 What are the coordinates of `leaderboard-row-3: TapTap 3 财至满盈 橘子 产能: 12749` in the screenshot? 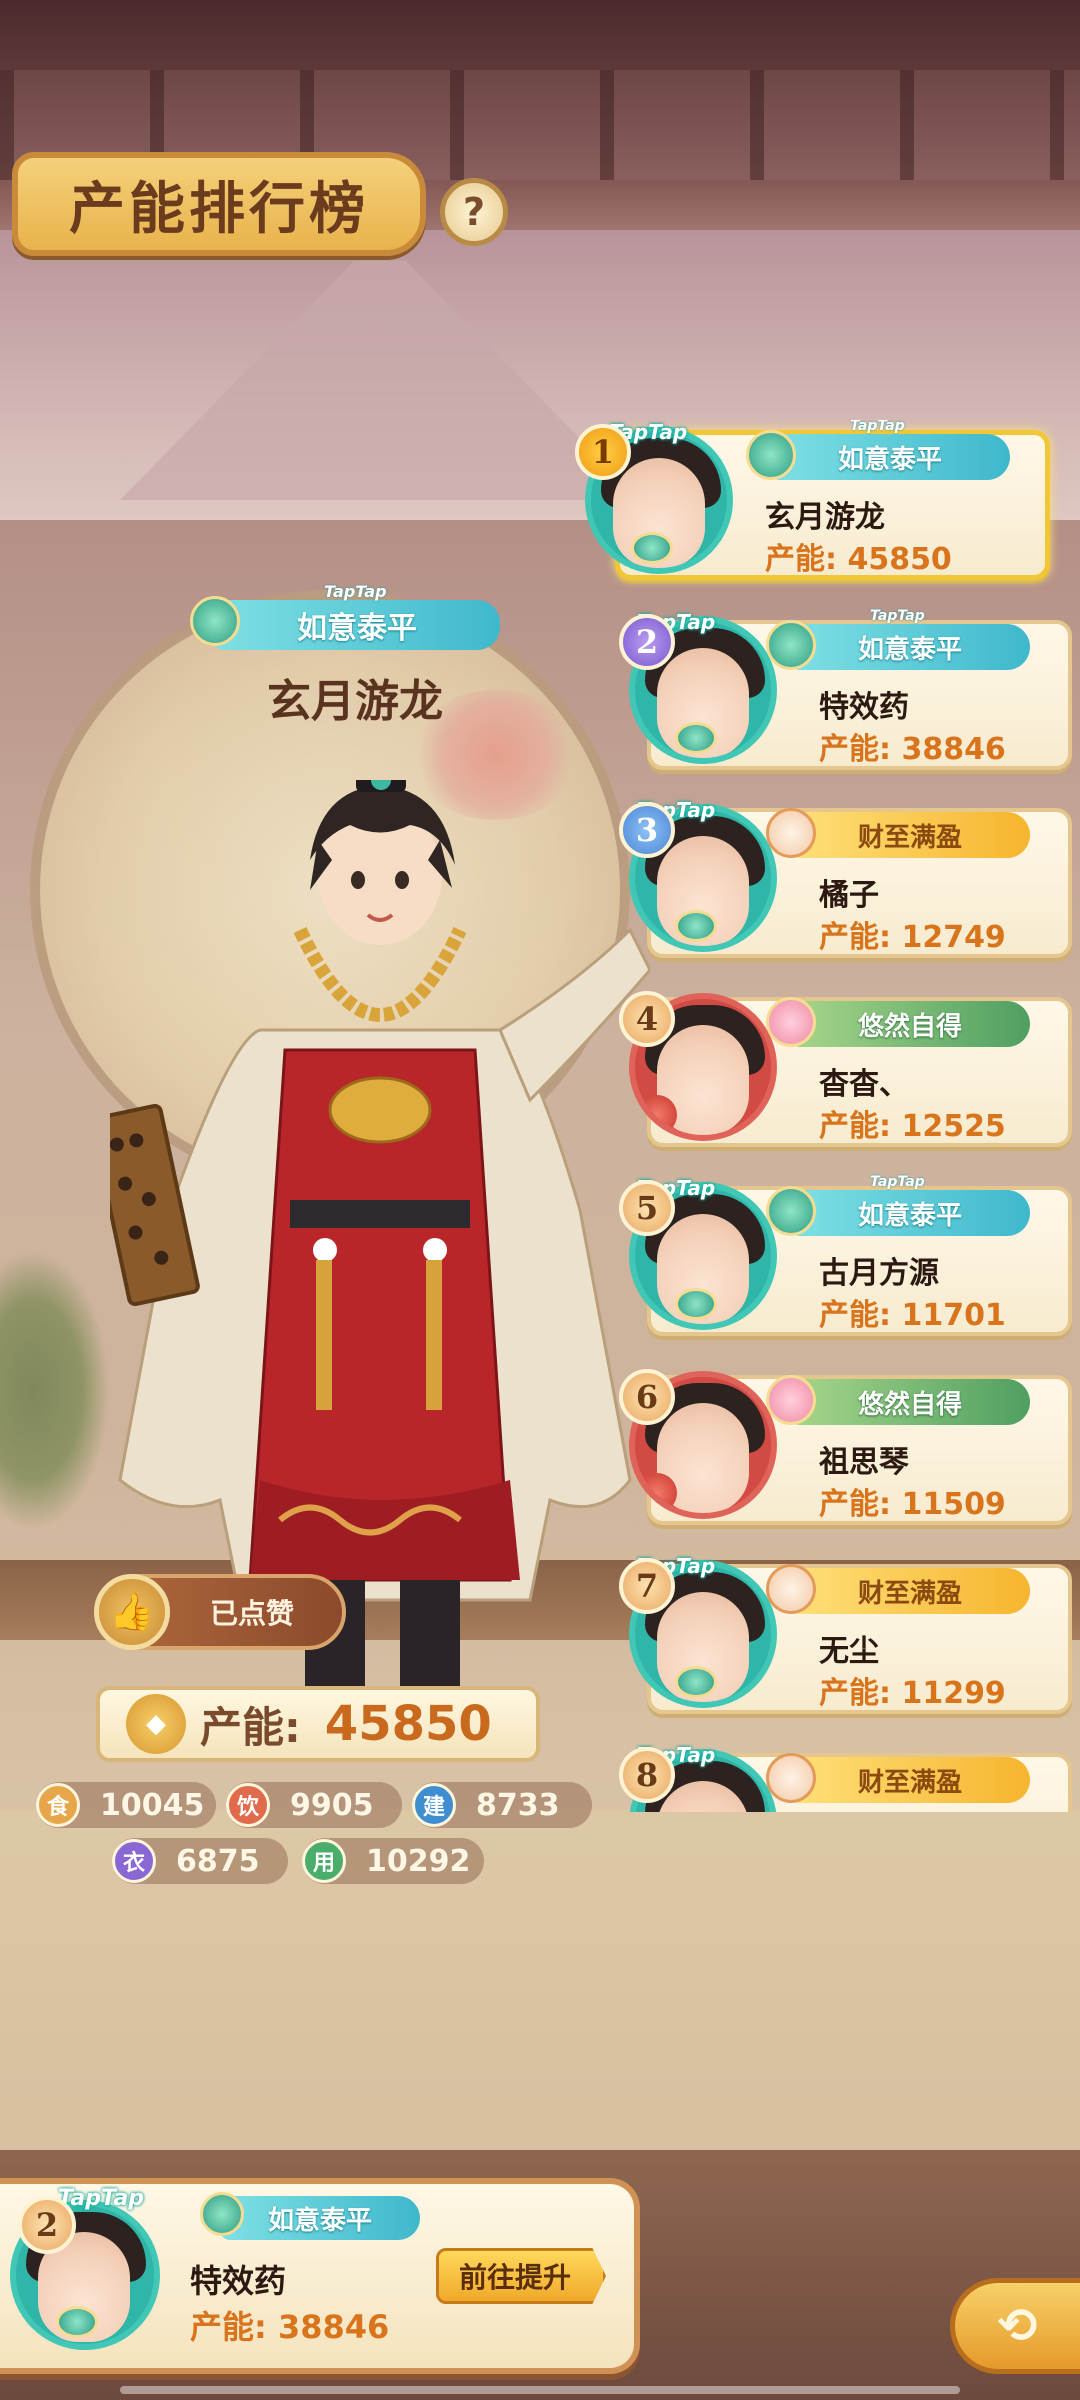 It's located at (823, 878).